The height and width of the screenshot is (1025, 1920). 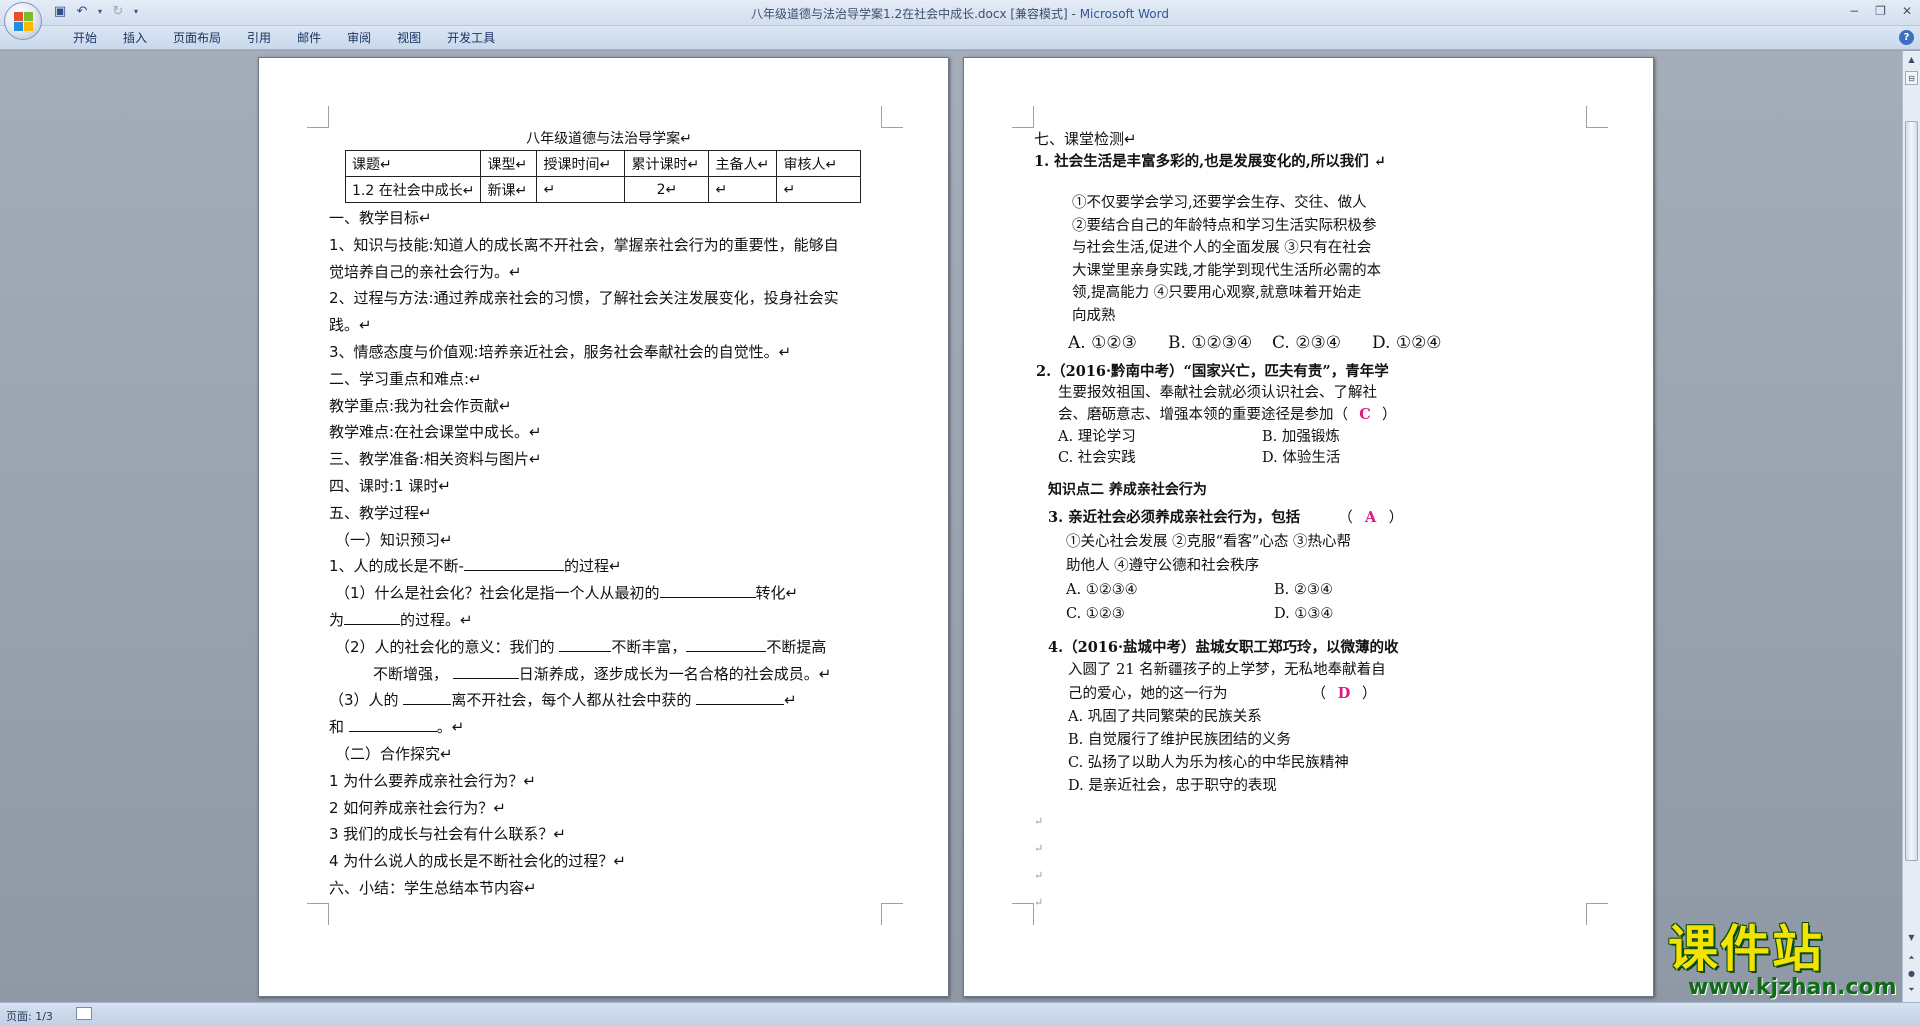 What do you see at coordinates (1911, 60) in the screenshot?
I see `scroll-up-icon: ▲` at bounding box center [1911, 60].